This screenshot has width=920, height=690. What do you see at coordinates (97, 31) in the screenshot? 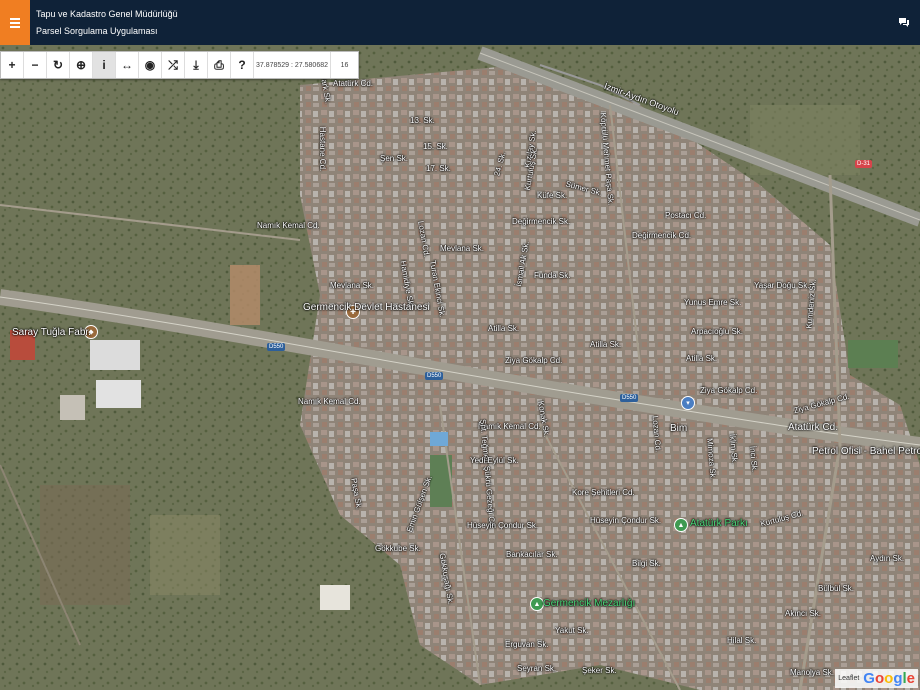
I see `app-subtitle: Parsel Sorgulama Uygulaması` at bounding box center [97, 31].